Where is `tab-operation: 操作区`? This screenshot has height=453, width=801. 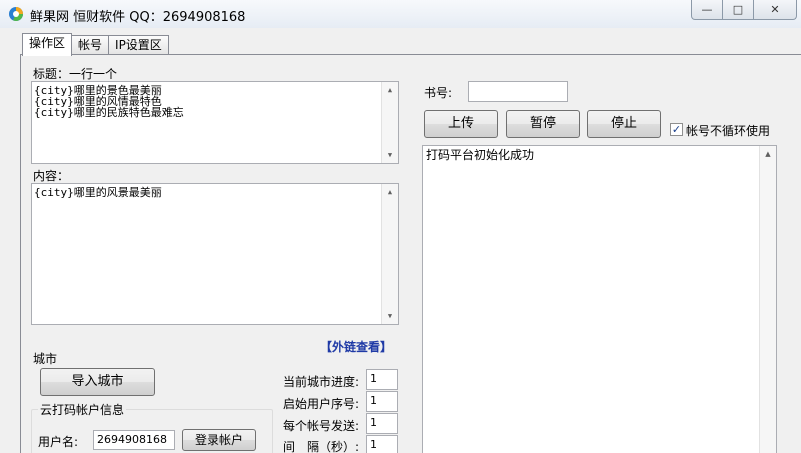 tab-operation: 操作区 is located at coordinates (47, 44).